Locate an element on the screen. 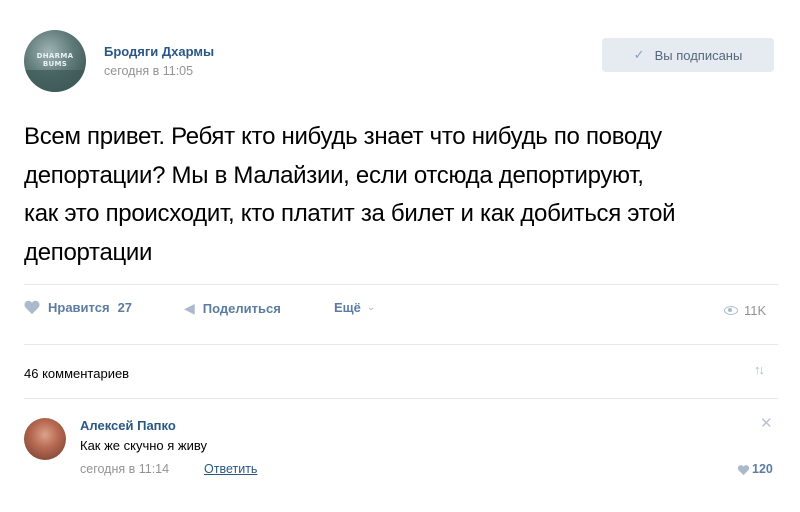 This screenshot has height=512, width=800. avatar-logo-text: DHARMA BUMS is located at coordinates (55, 60).